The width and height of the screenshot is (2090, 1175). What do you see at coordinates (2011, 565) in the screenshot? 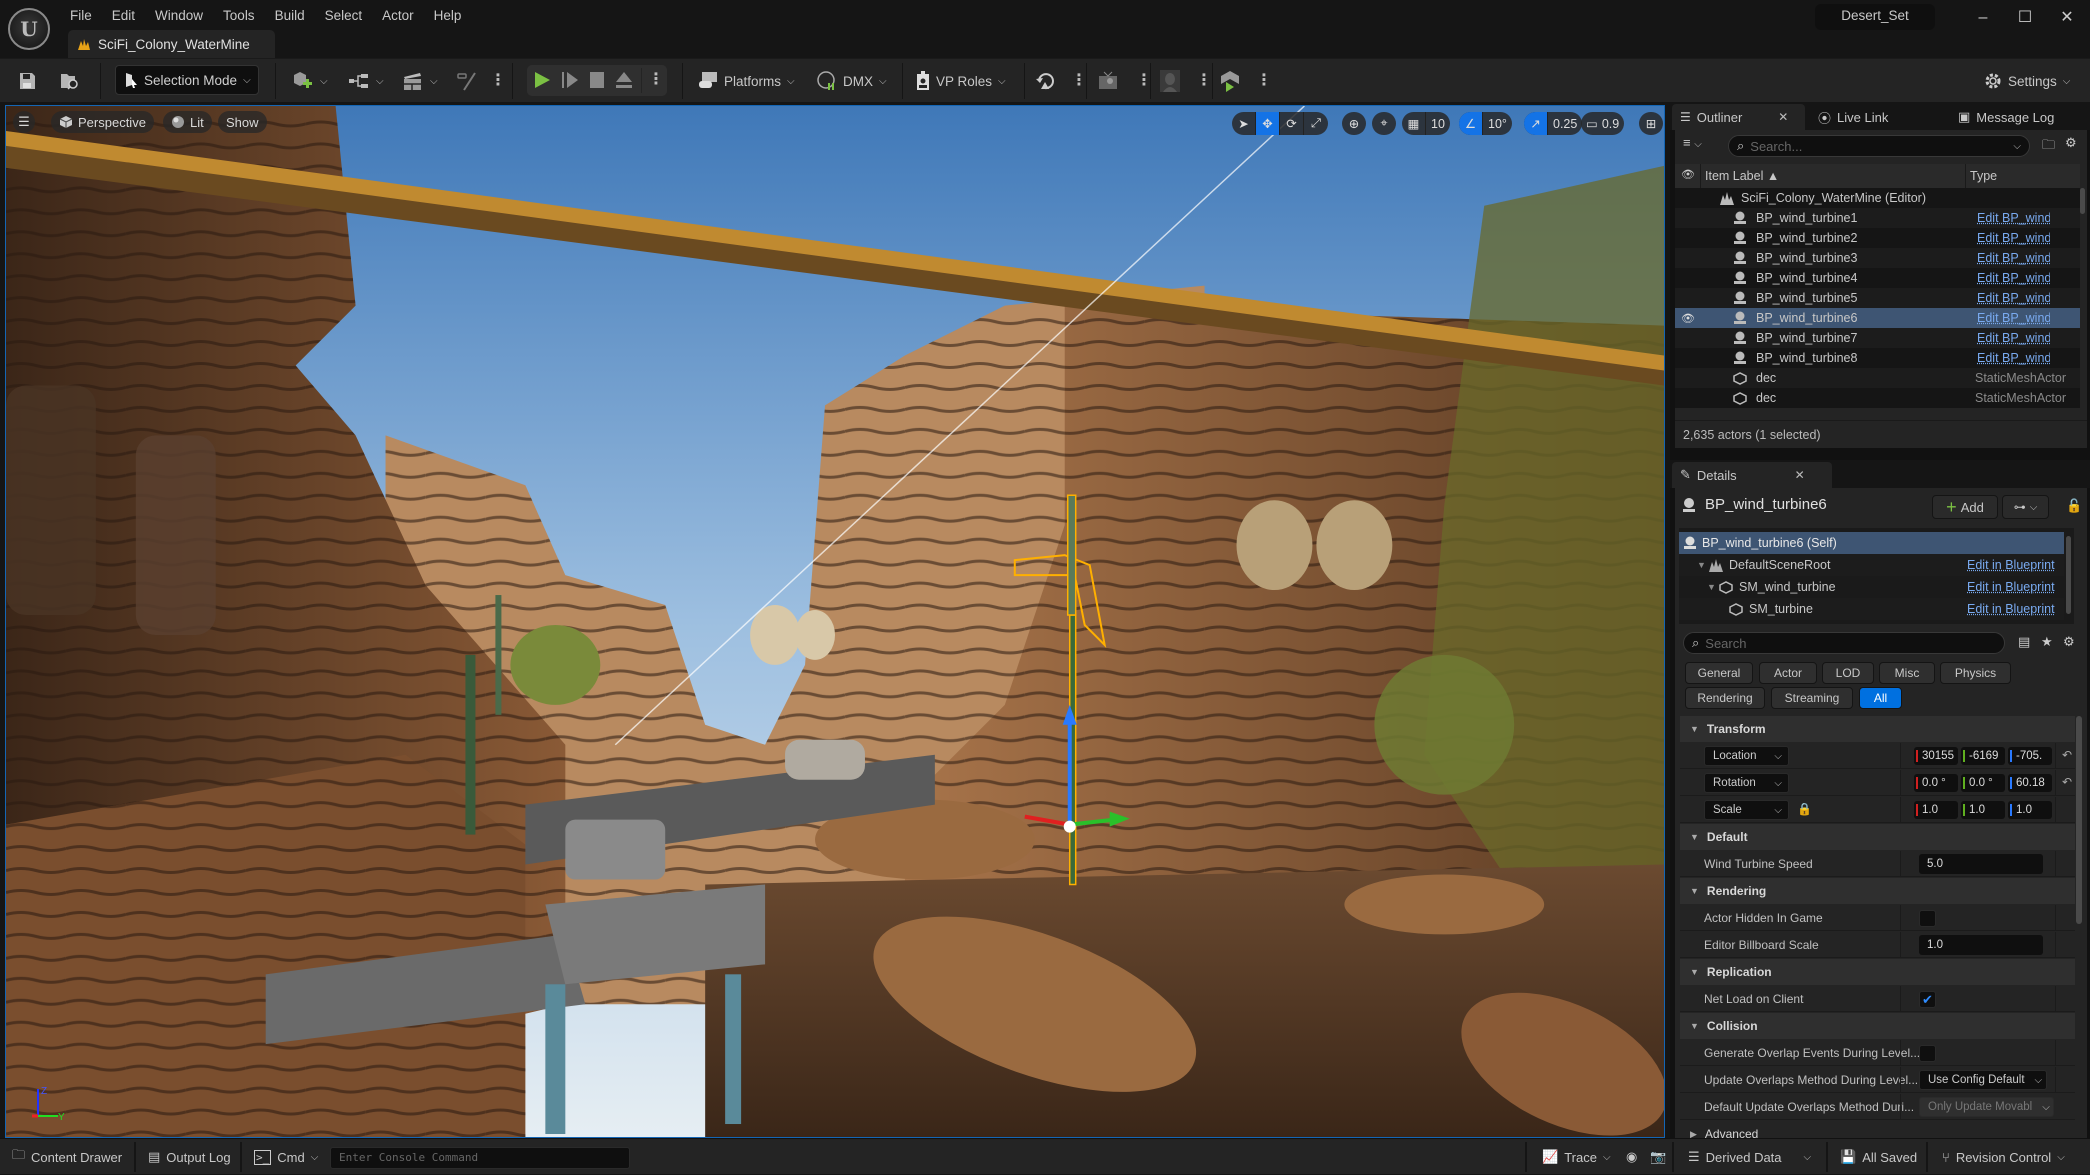
I see `edit-in-blueprint-link: Edit in Blueprint` at bounding box center [2011, 565].